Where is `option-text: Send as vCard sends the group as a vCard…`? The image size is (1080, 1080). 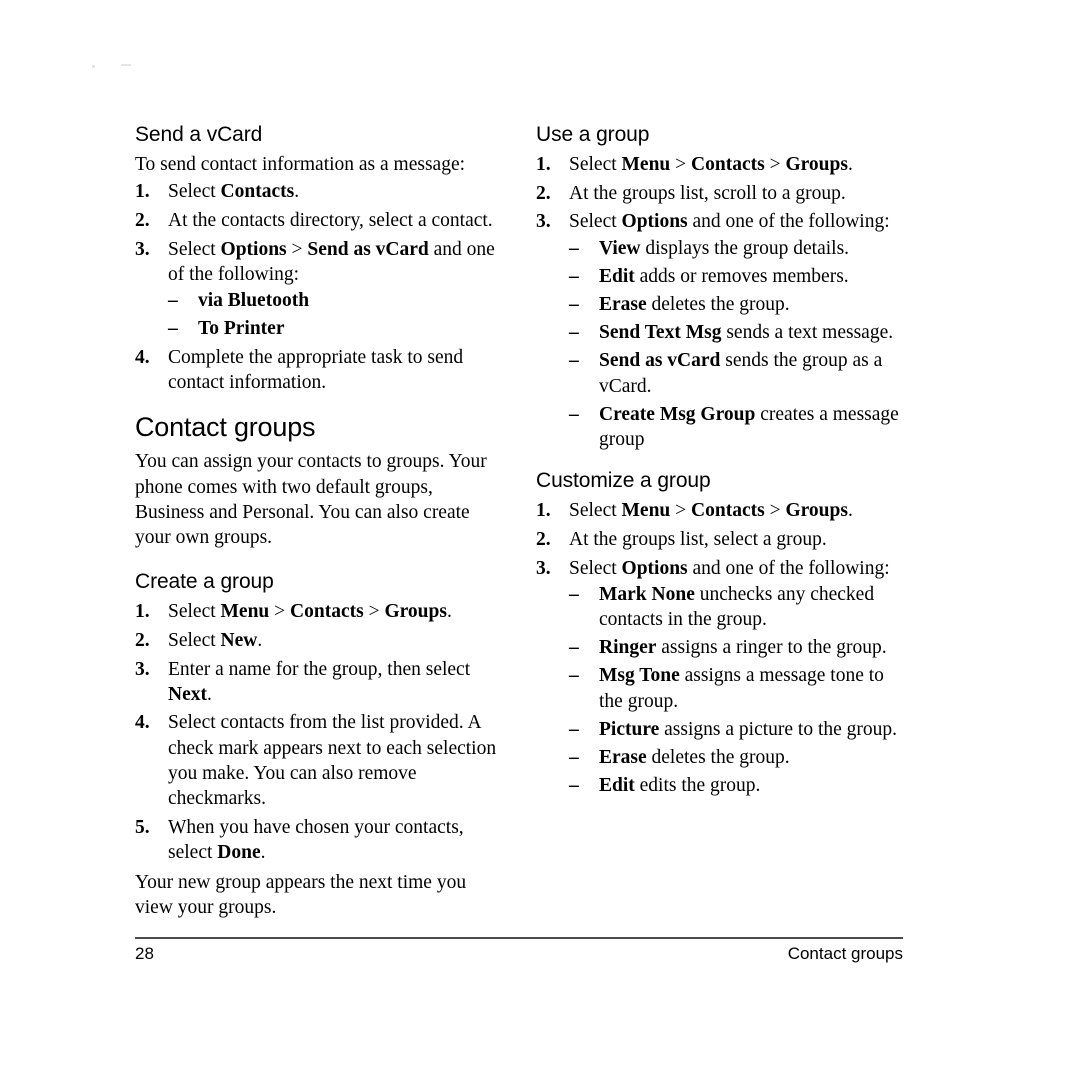 option-text: Send as vCard sends the group as a vCard… is located at coordinates (741, 373).